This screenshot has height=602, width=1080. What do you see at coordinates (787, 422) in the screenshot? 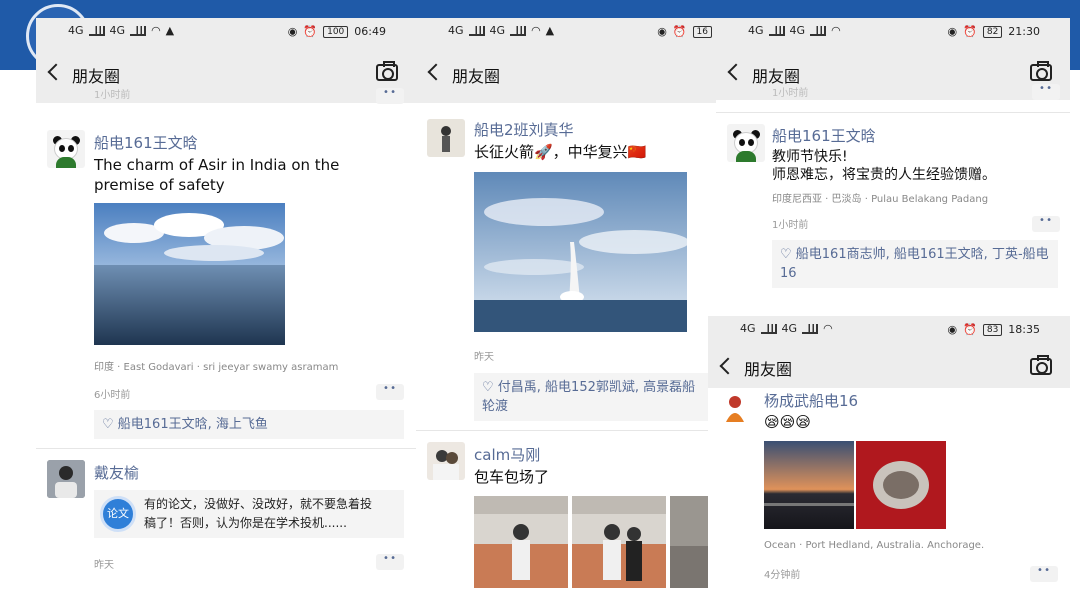
I see `post-text-emoji: 😪😪😪` at bounding box center [787, 422].